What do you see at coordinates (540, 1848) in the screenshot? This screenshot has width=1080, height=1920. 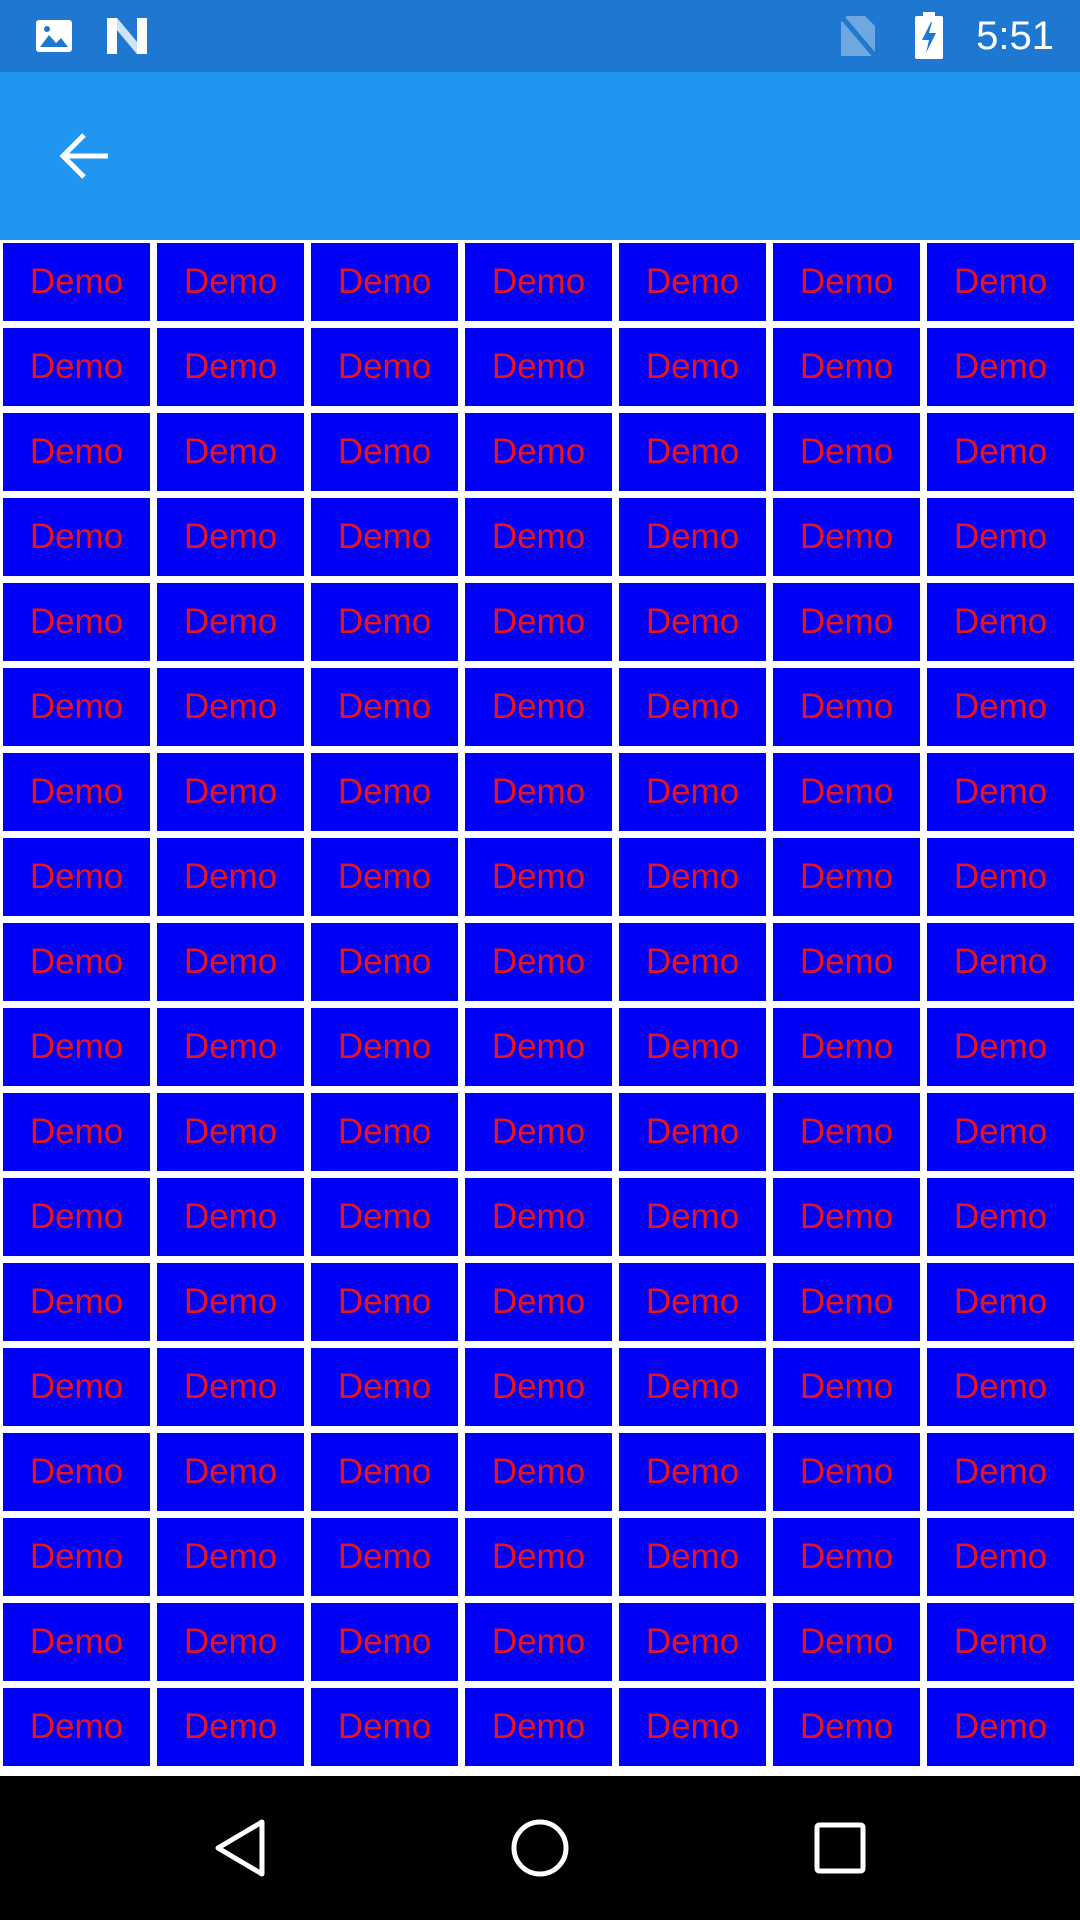 I see `nav-home-button` at bounding box center [540, 1848].